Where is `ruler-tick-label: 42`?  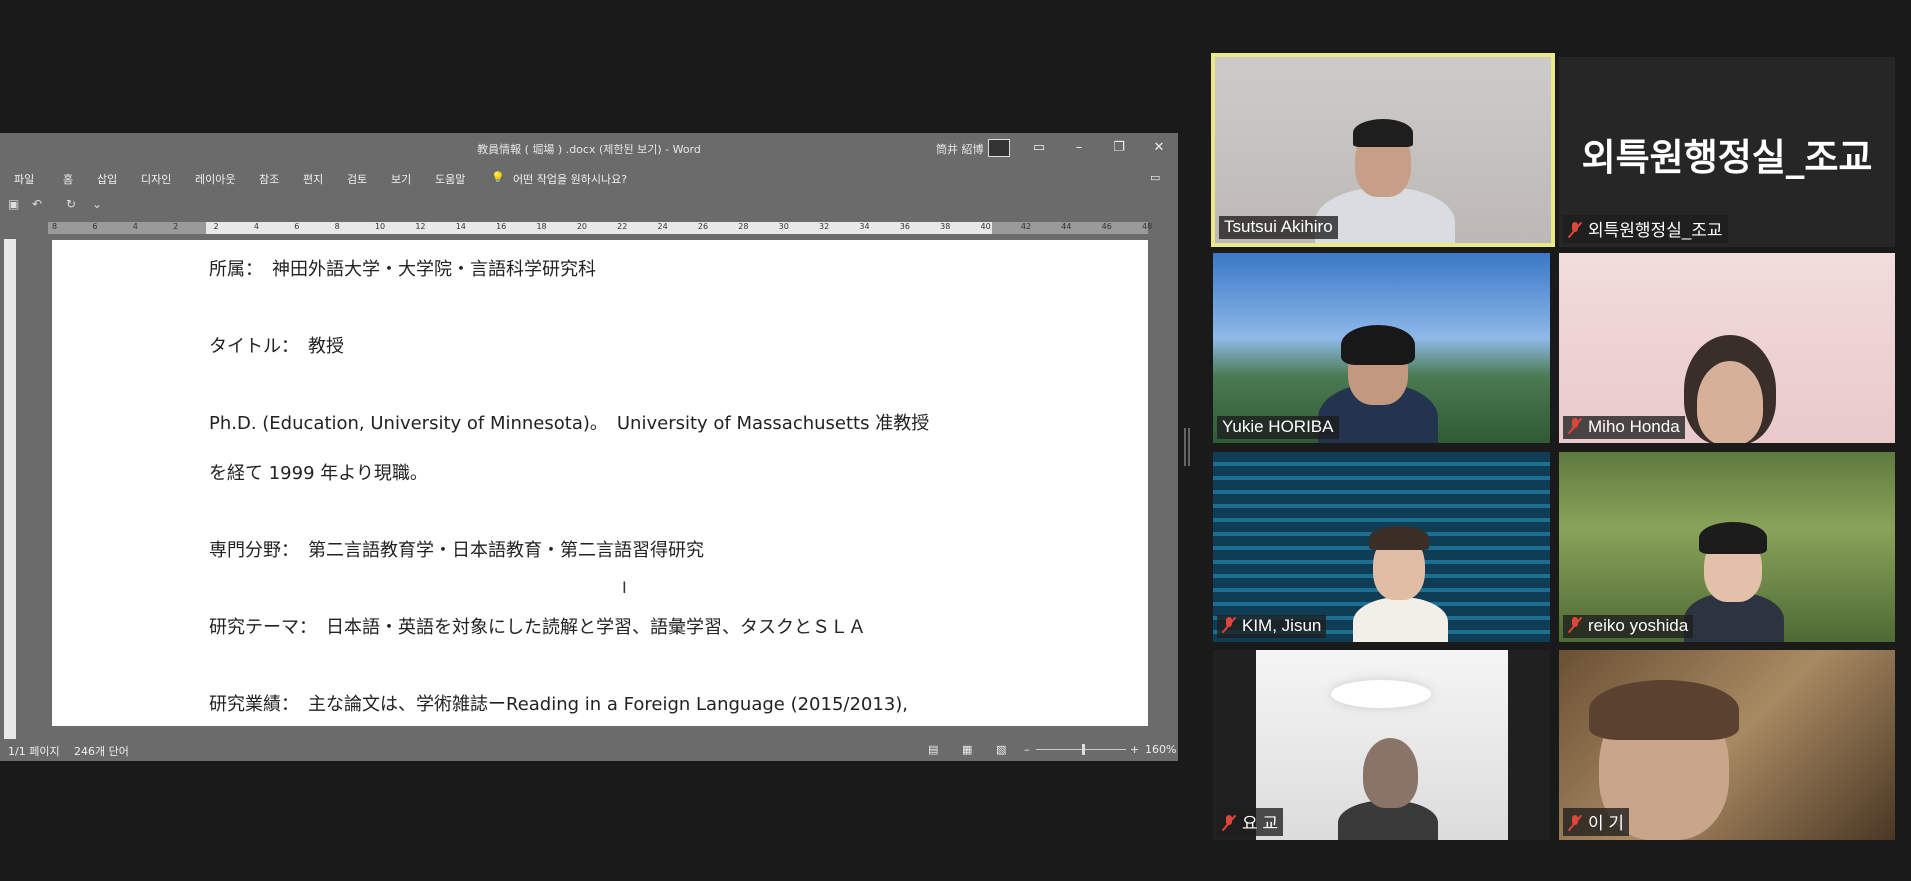 ruler-tick-label: 42 is located at coordinates (1026, 226).